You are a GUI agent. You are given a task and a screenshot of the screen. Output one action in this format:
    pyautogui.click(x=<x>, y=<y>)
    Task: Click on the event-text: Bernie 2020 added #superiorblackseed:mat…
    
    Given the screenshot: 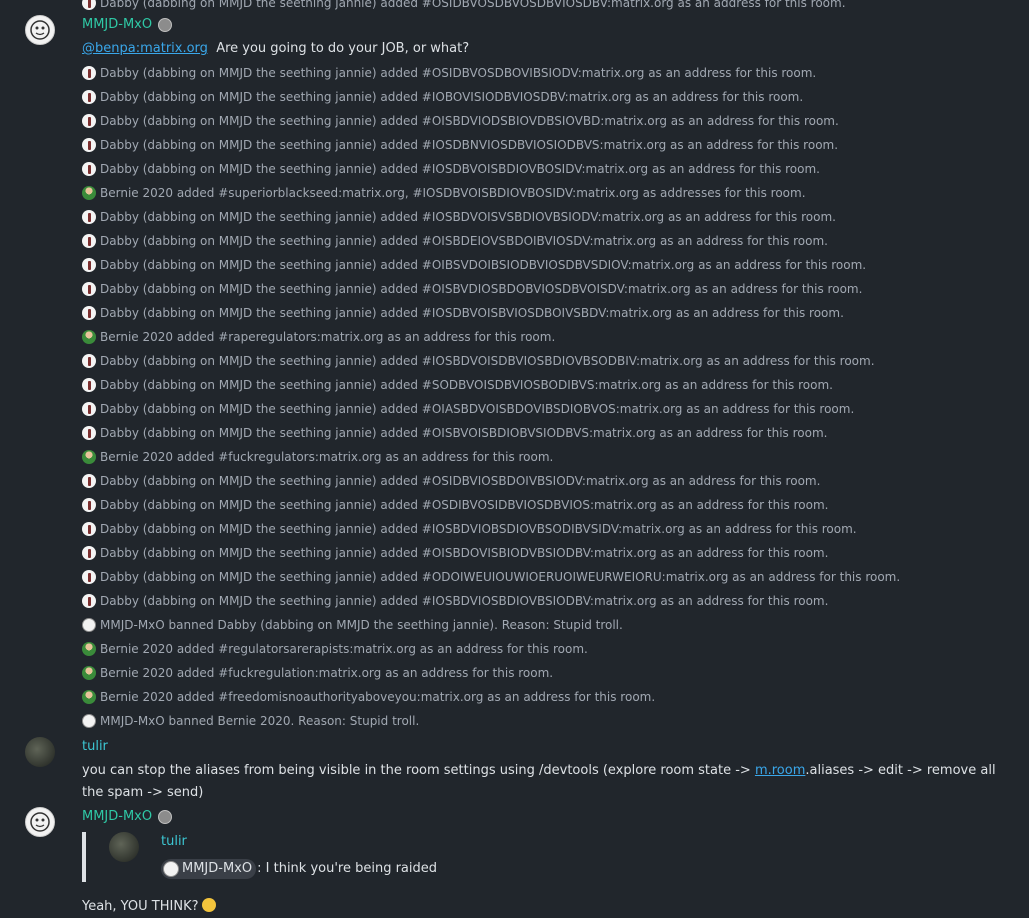 What is the action you would take?
    pyautogui.click(x=453, y=193)
    